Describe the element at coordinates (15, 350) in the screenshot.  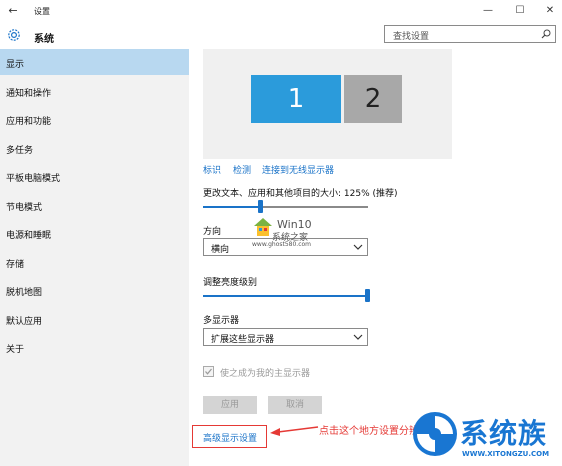
I see `sidebar-item-label: 关于` at that location.